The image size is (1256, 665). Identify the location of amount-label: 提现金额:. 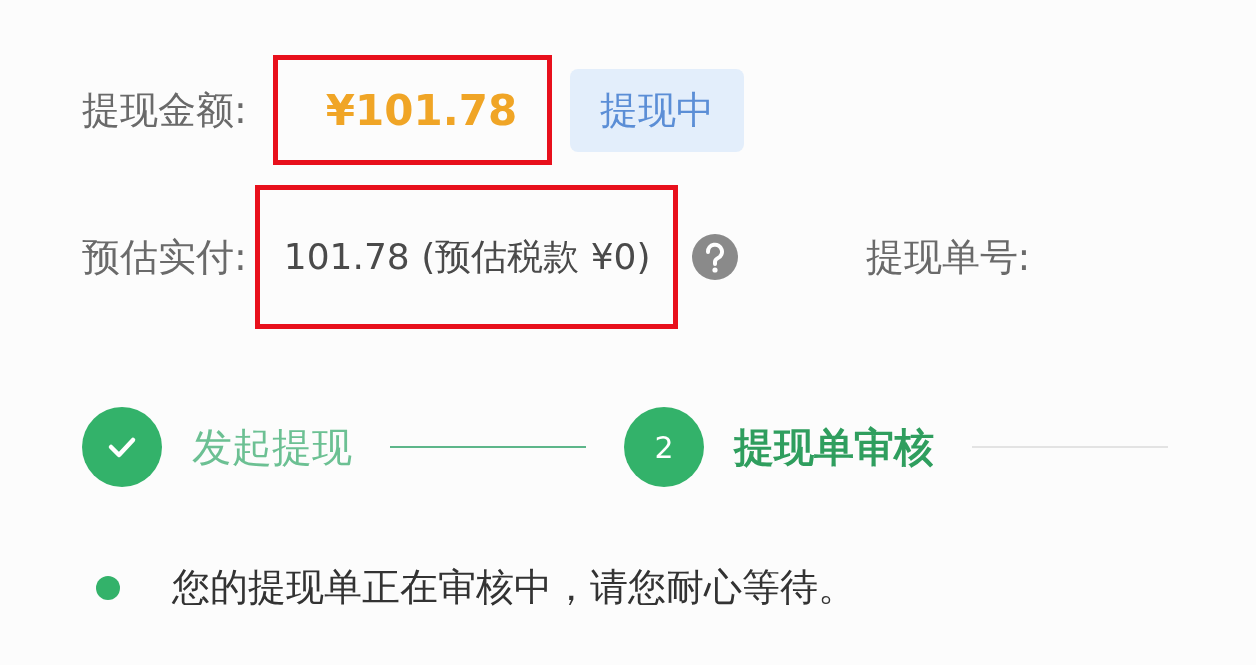
(164, 110).